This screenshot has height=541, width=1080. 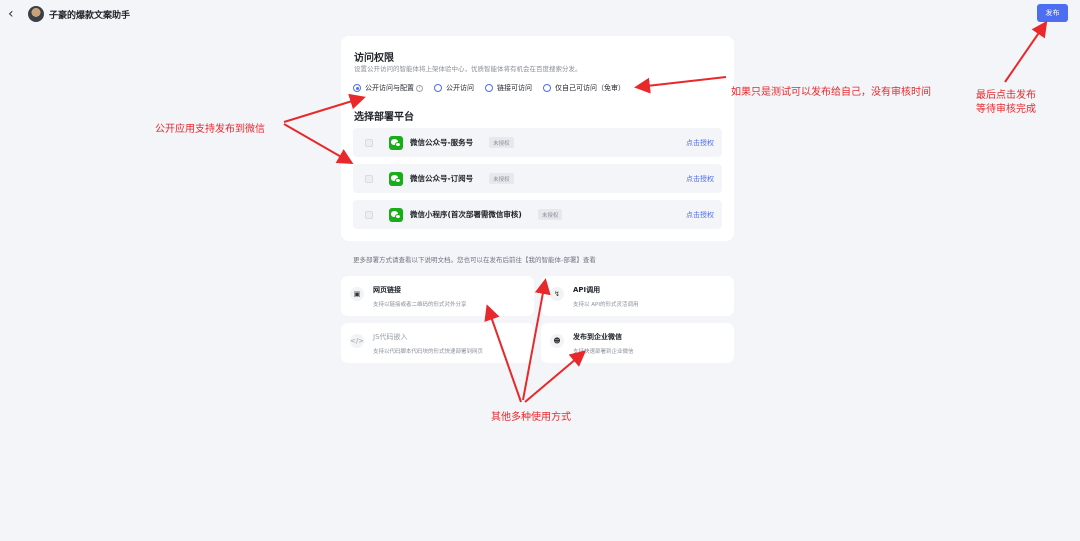 What do you see at coordinates (1026, 51) in the screenshot?
I see `arrow-to-publish` at bounding box center [1026, 51].